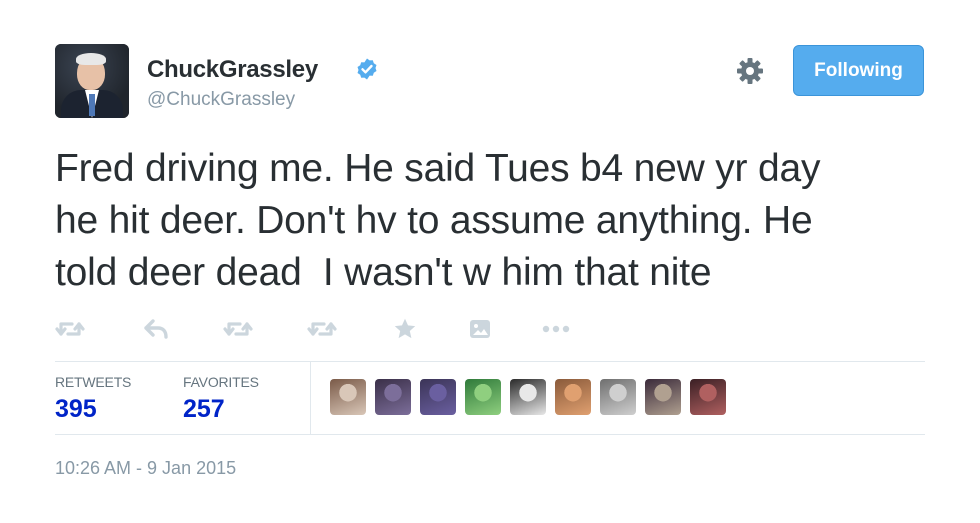 The image size is (980, 523). Describe the element at coordinates (145, 468) in the screenshot. I see `timestamp: 10:26 AM - 9 Jan 2015` at that location.